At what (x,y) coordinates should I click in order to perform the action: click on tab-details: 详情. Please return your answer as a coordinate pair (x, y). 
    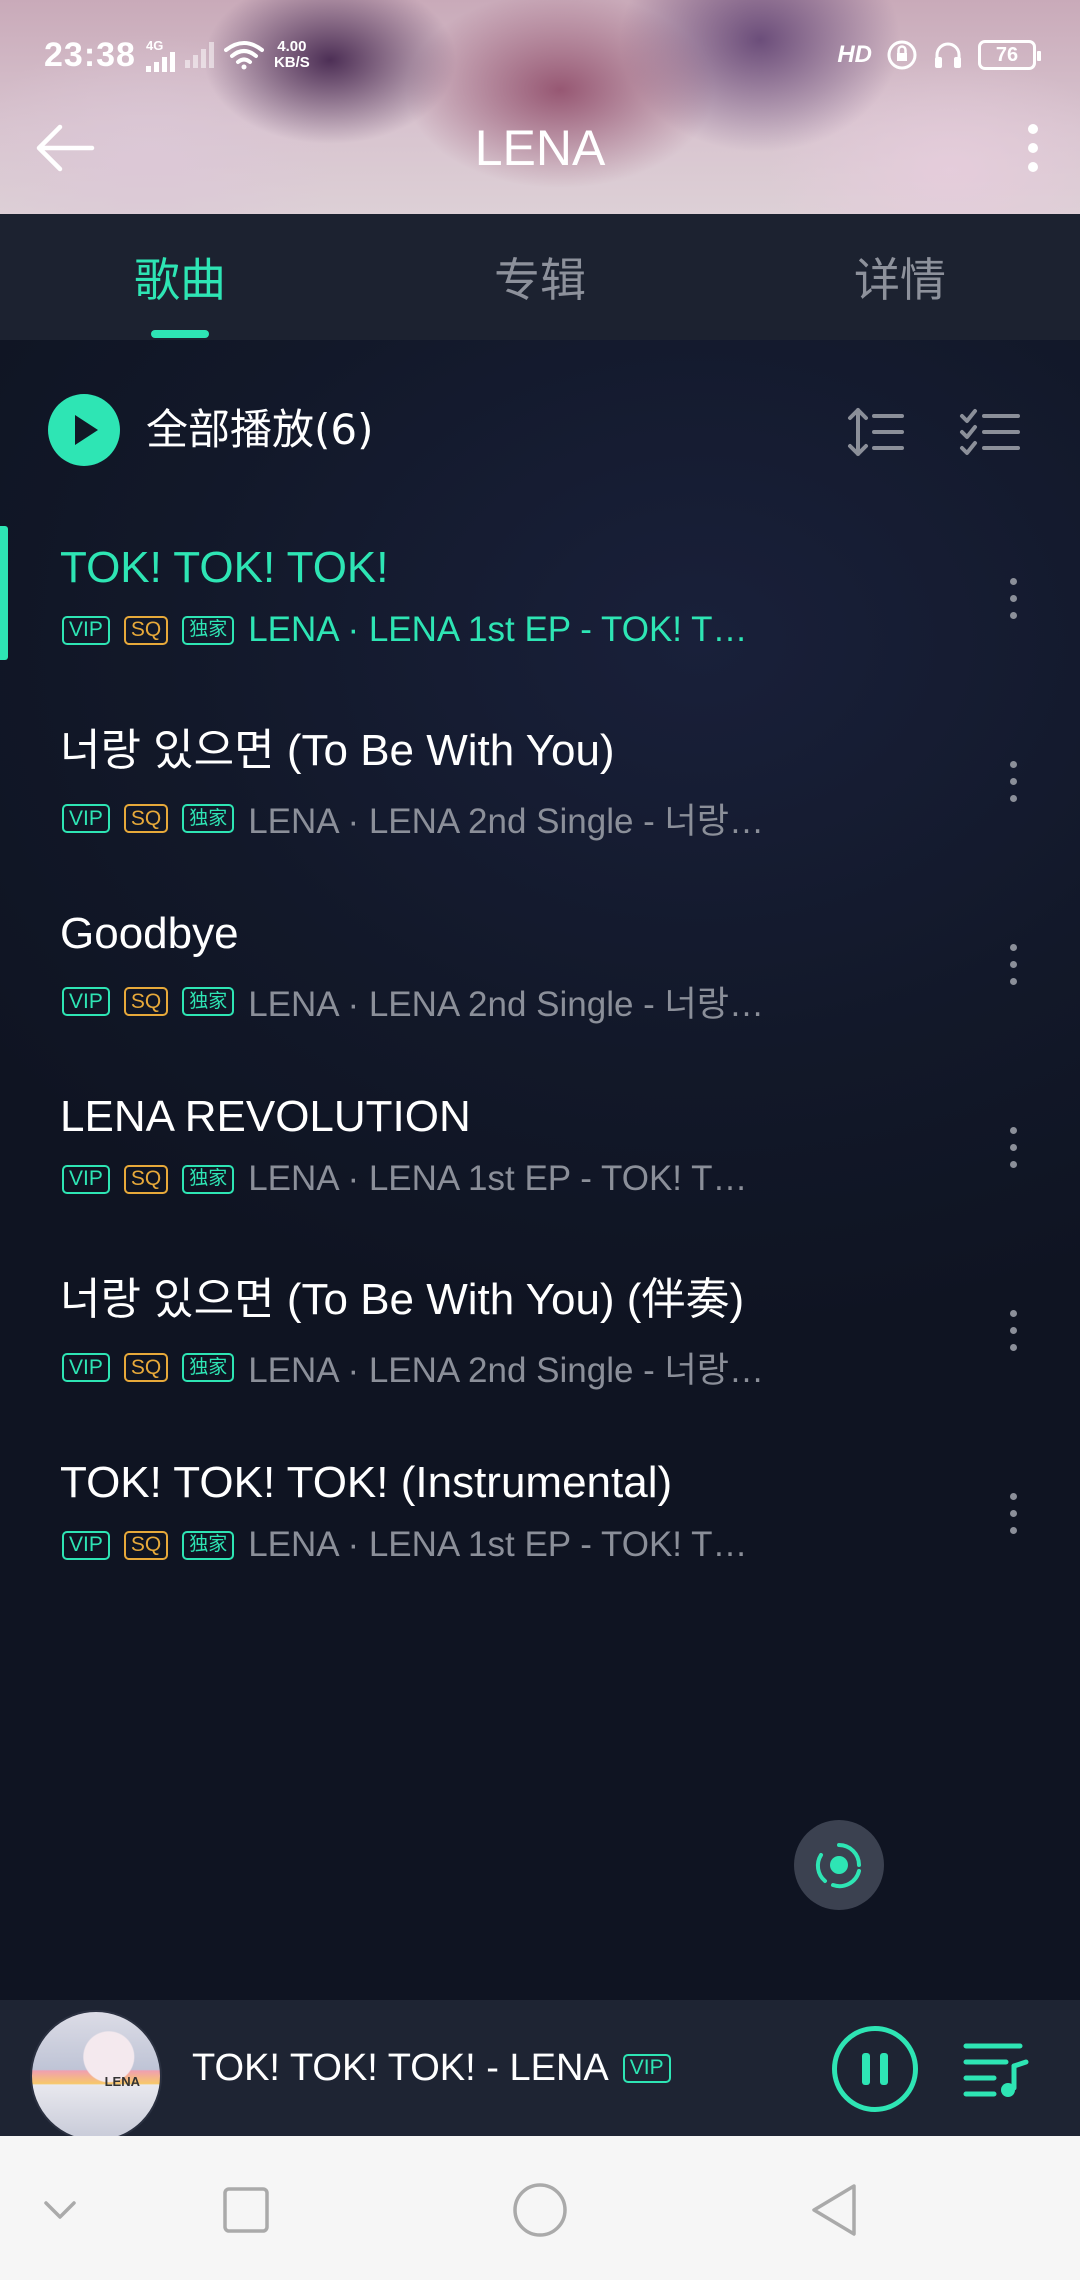
    Looking at the image, I should click on (900, 277).